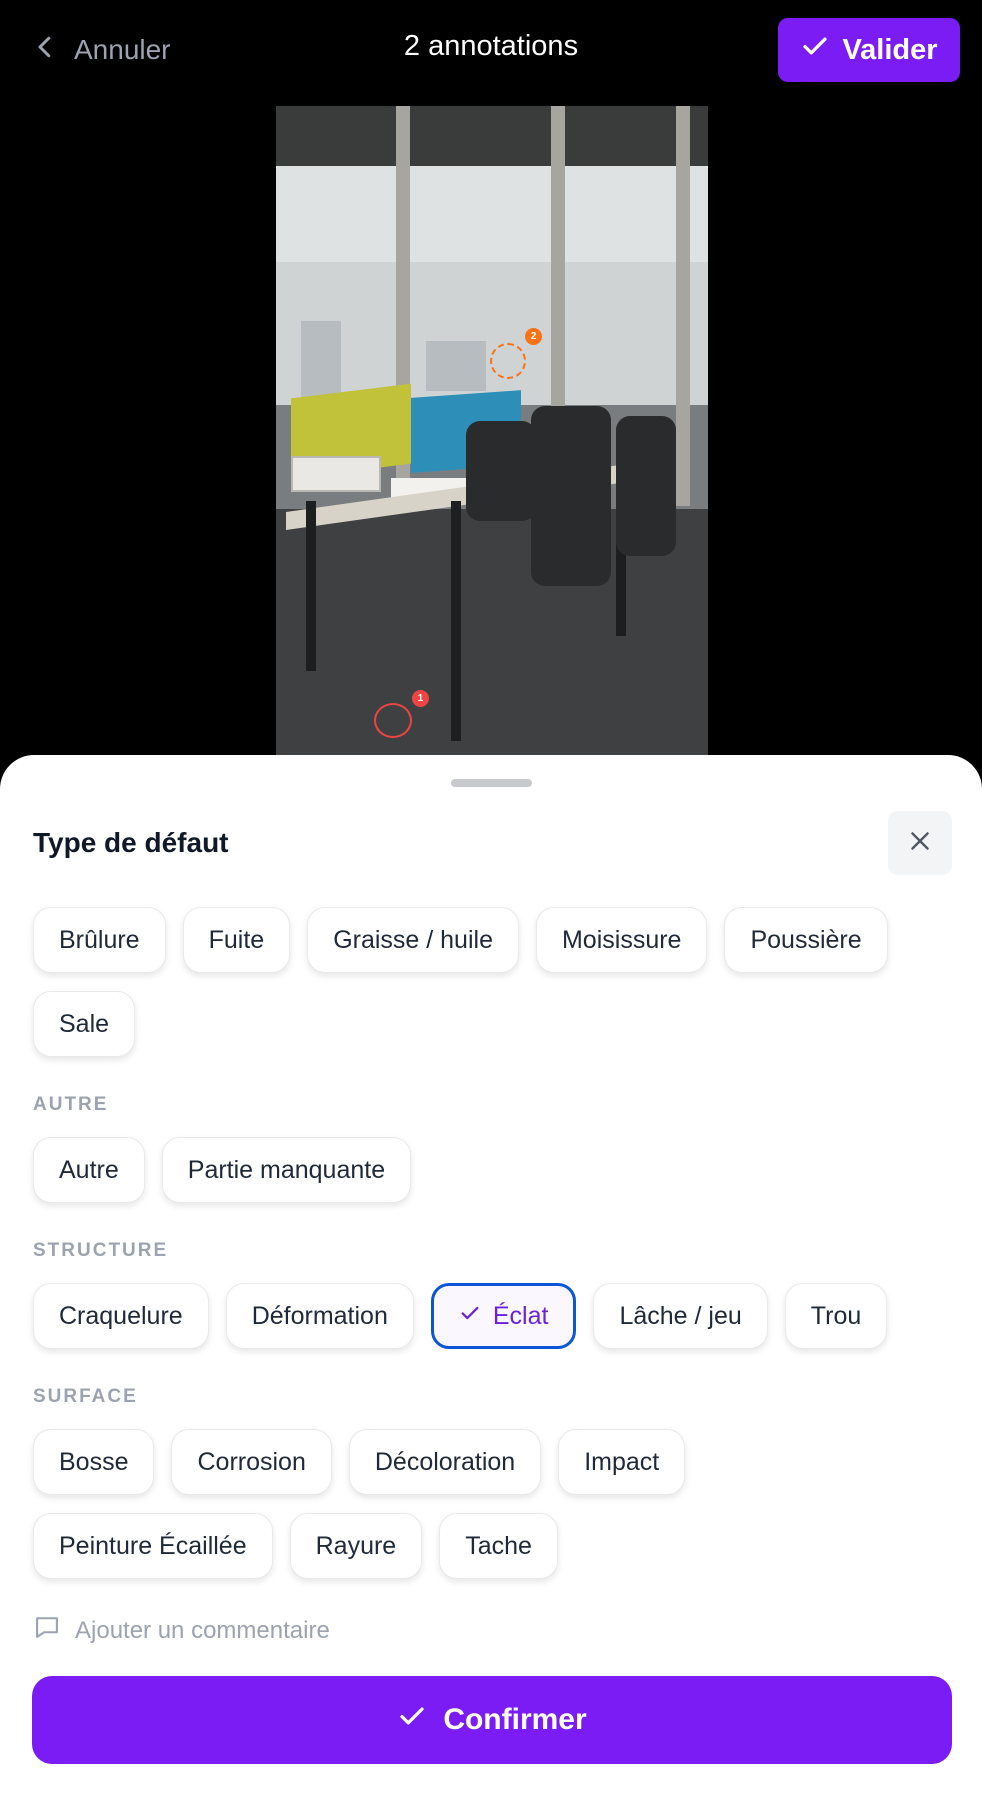 This screenshot has height=1796, width=982. I want to click on chip-poussiere: Poussière, so click(806, 940).